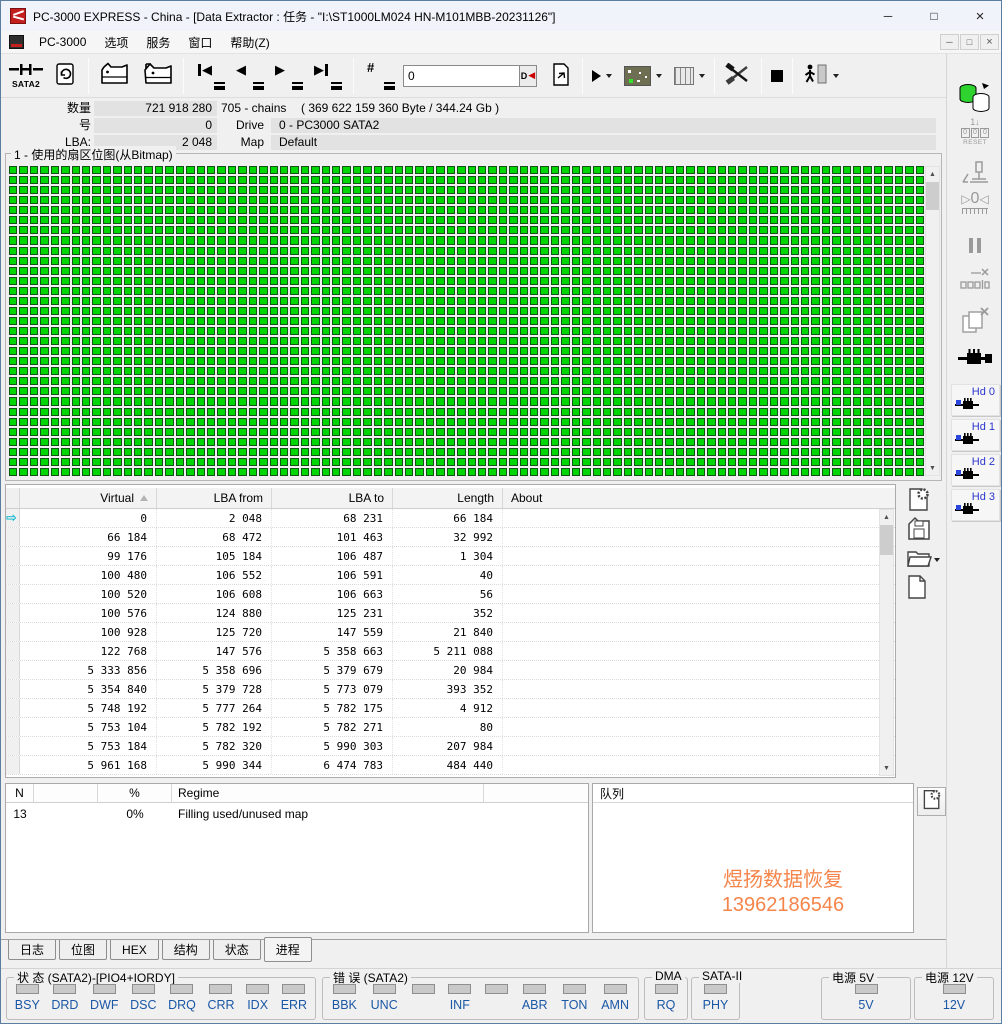 The image size is (1002, 1024). What do you see at coordinates (297, 813) in the screenshot?
I see `process-row: 13 0% Filling used/unused map` at bounding box center [297, 813].